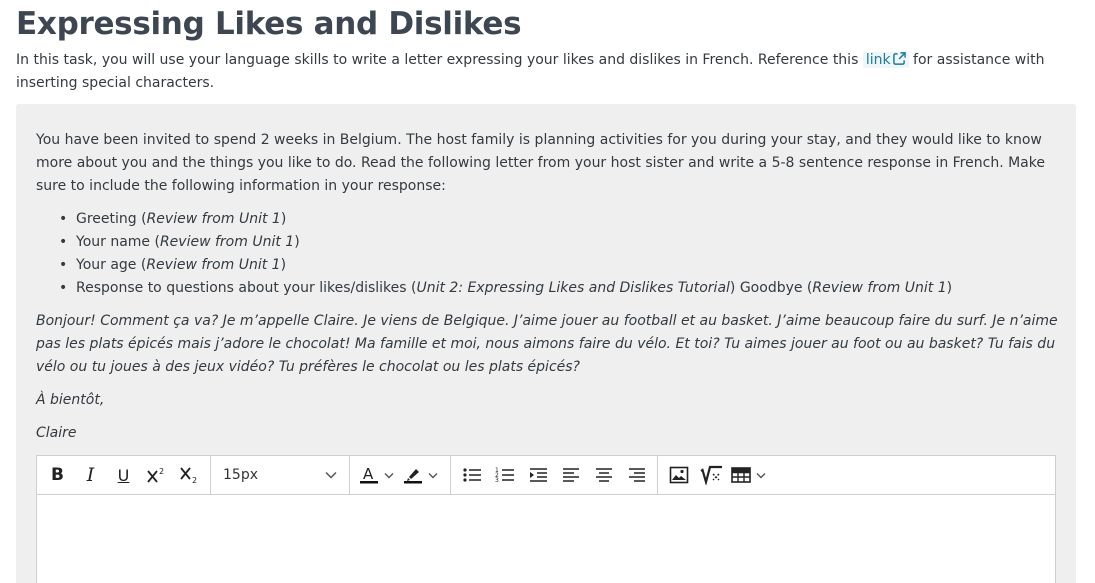  I want to click on highlighter-icon, so click(413, 476).